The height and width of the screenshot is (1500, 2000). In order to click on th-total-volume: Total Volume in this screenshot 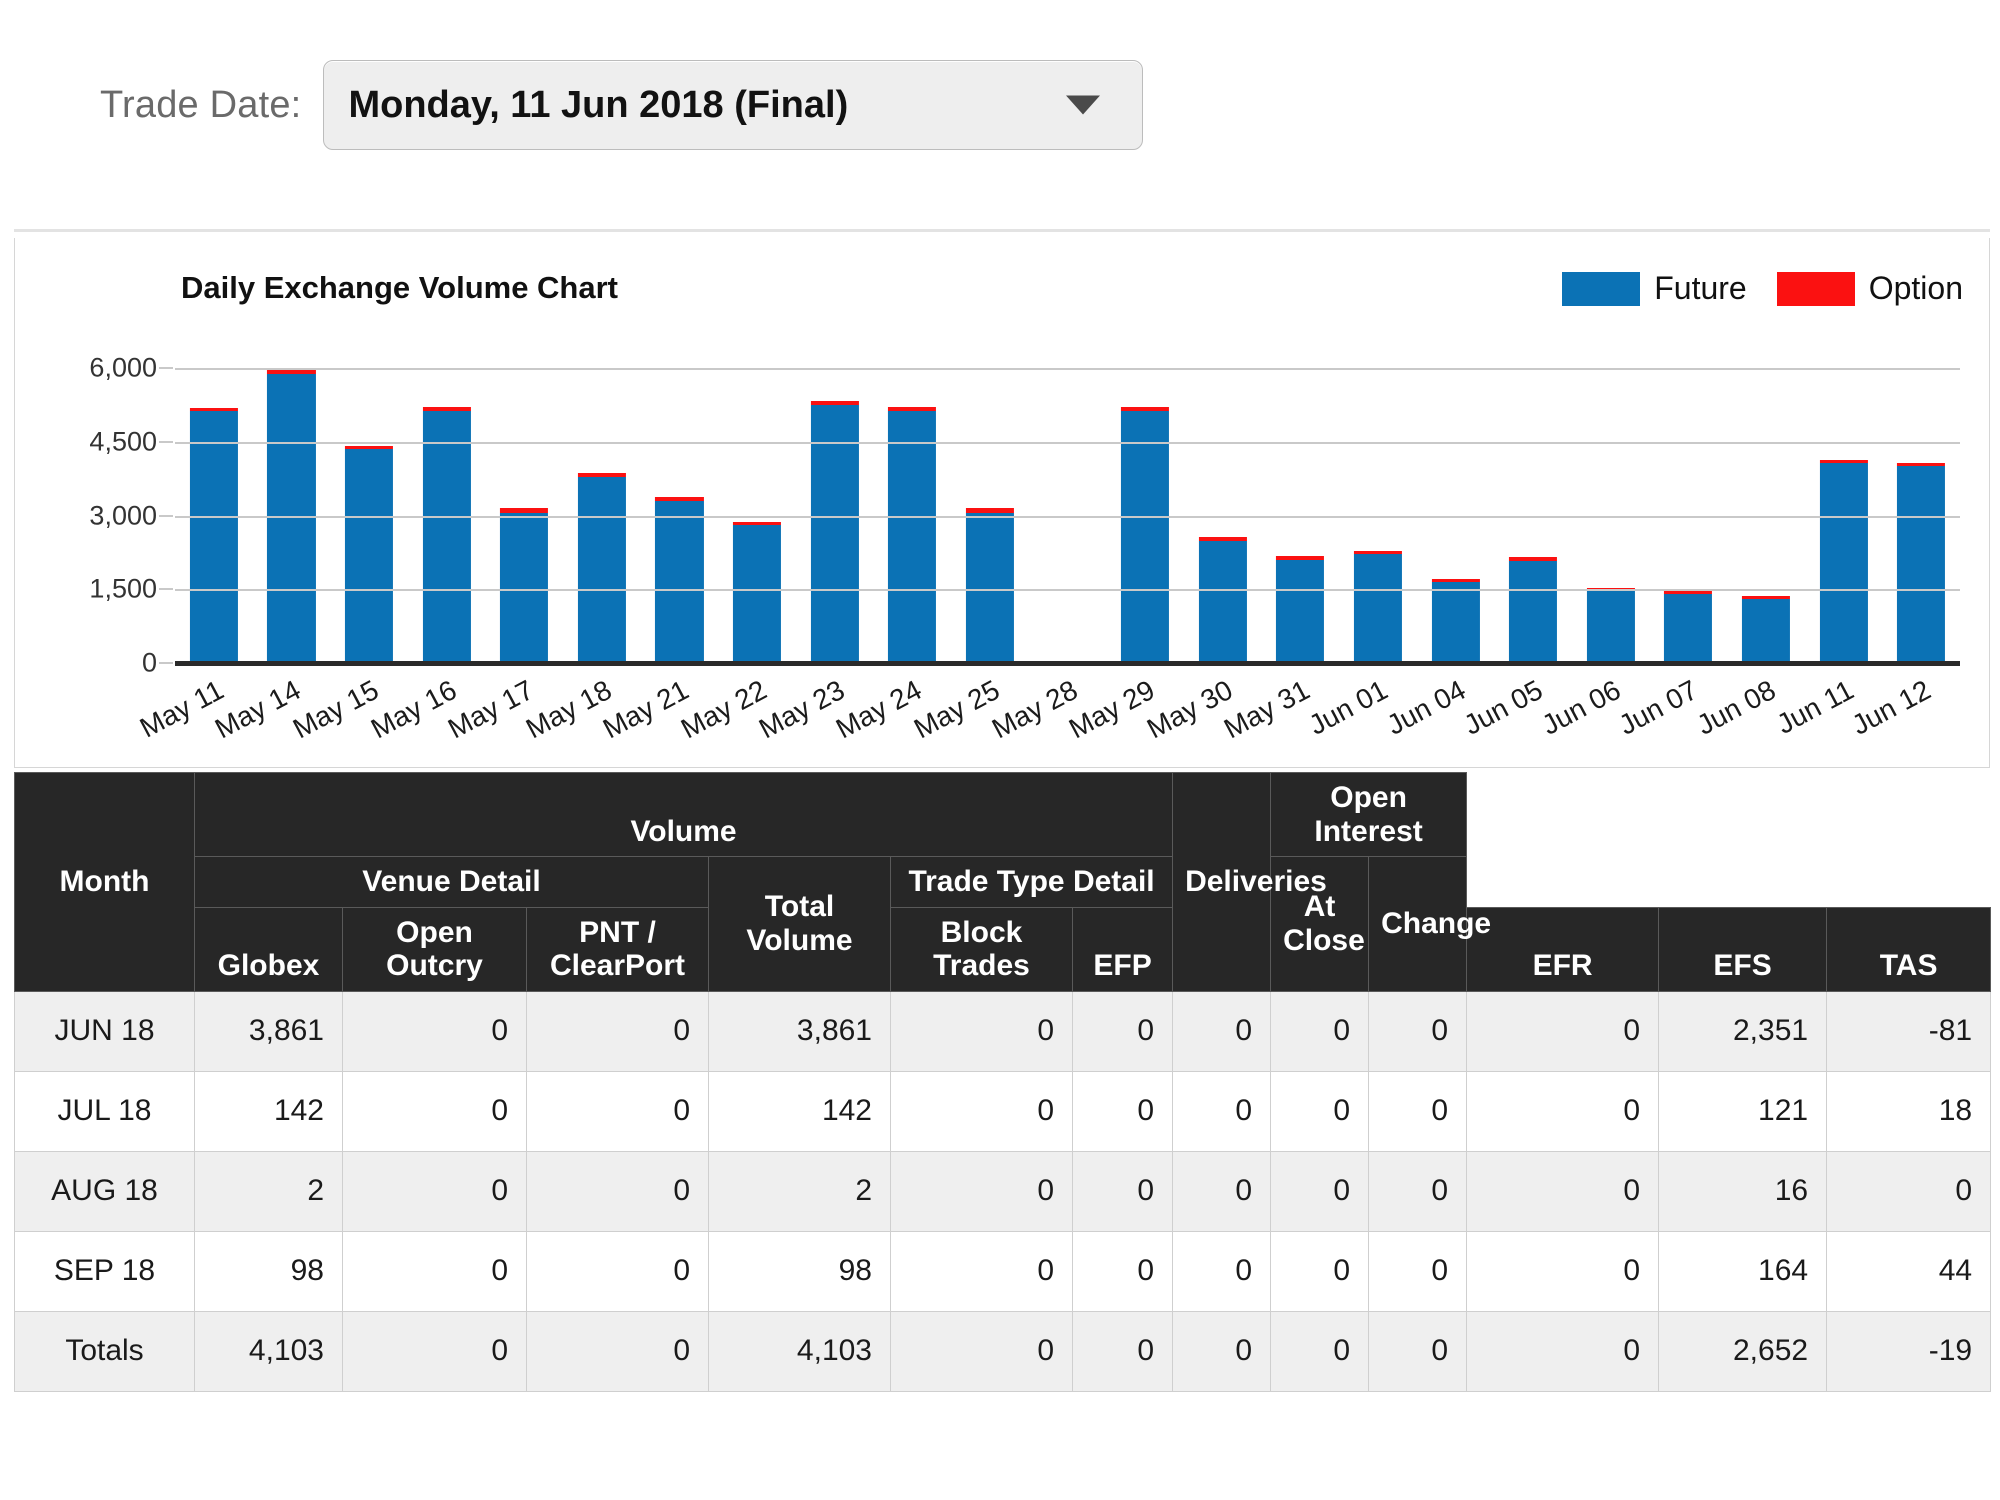, I will do `click(799, 924)`.